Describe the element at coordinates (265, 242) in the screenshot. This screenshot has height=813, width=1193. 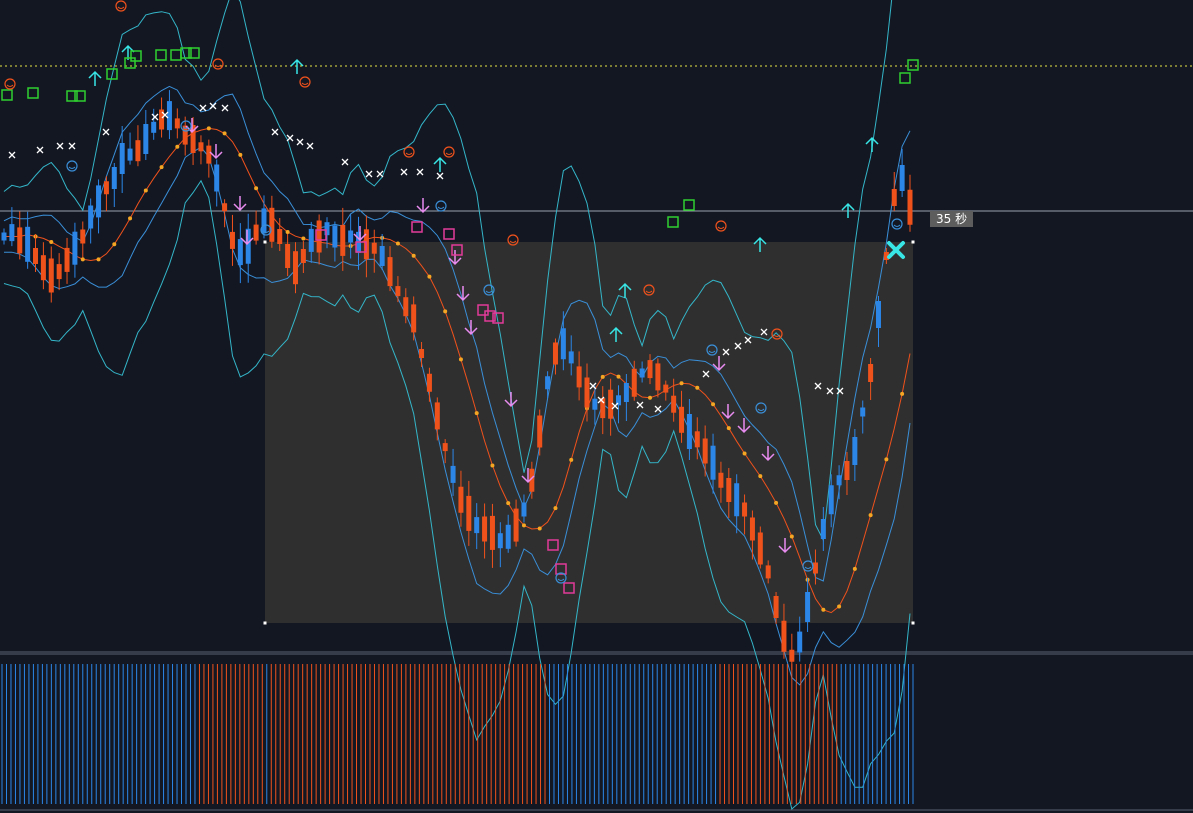
I see `selection-handle` at that location.